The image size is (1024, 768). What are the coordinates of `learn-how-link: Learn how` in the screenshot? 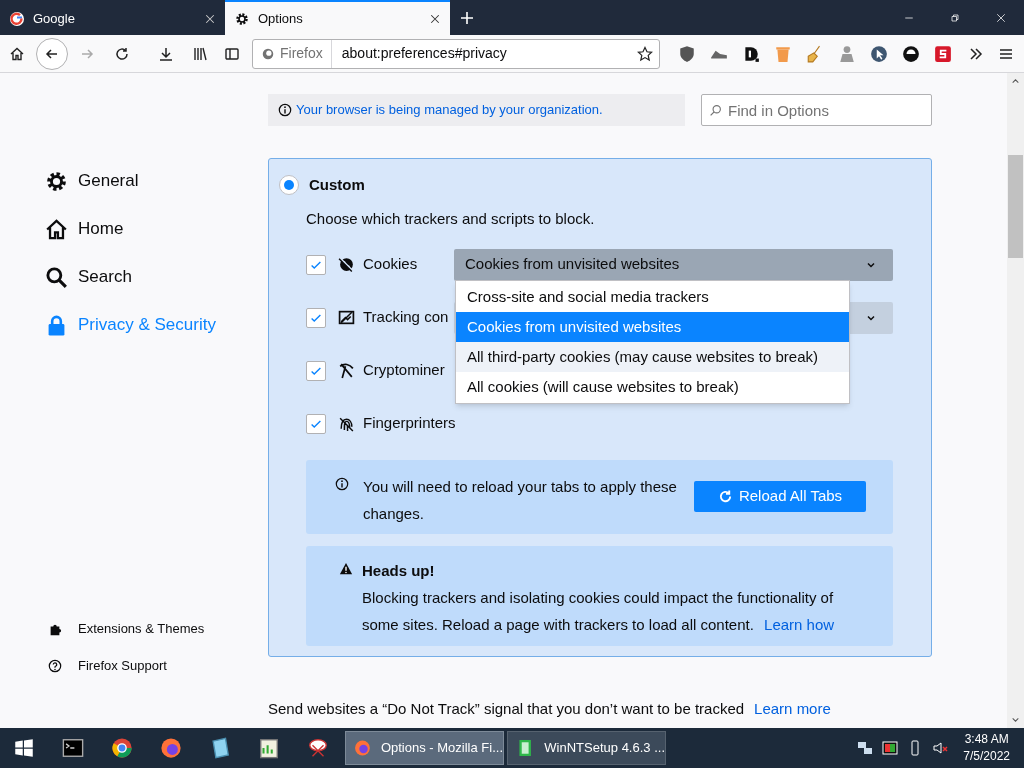 It's located at (799, 624).